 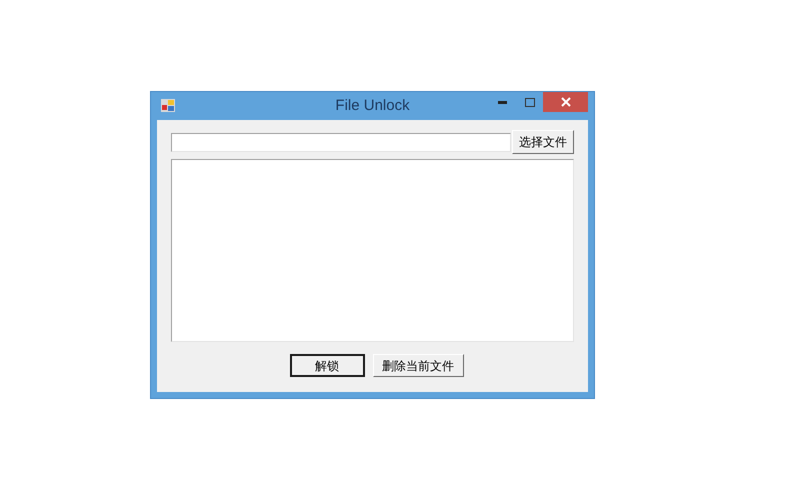 I want to click on app-icon, so click(x=168, y=105).